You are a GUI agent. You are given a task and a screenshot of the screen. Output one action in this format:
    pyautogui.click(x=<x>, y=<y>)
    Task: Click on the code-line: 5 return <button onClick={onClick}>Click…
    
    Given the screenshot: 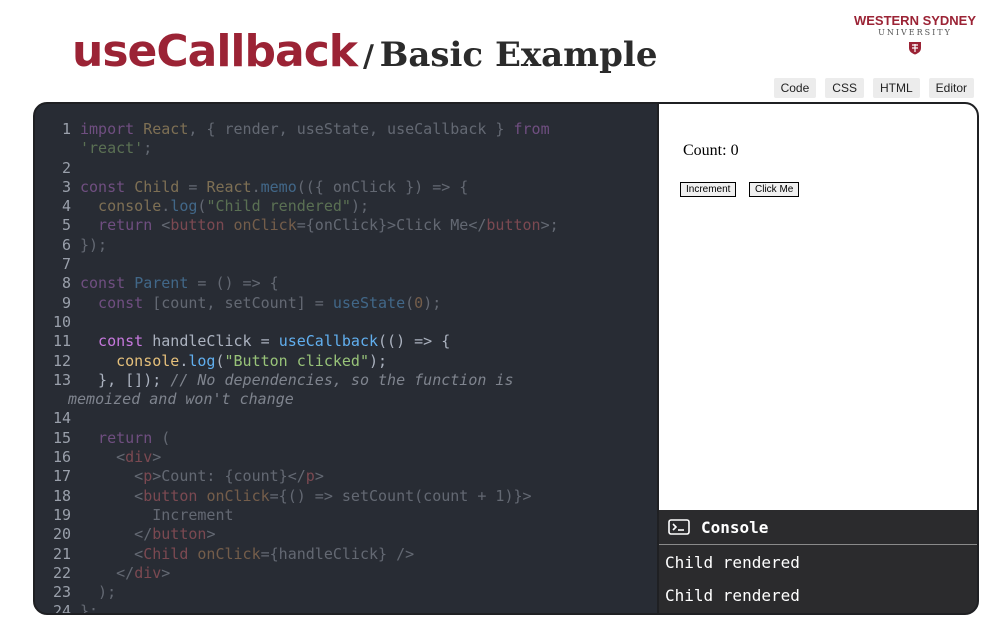 What is the action you would take?
    pyautogui.click(x=297, y=225)
    